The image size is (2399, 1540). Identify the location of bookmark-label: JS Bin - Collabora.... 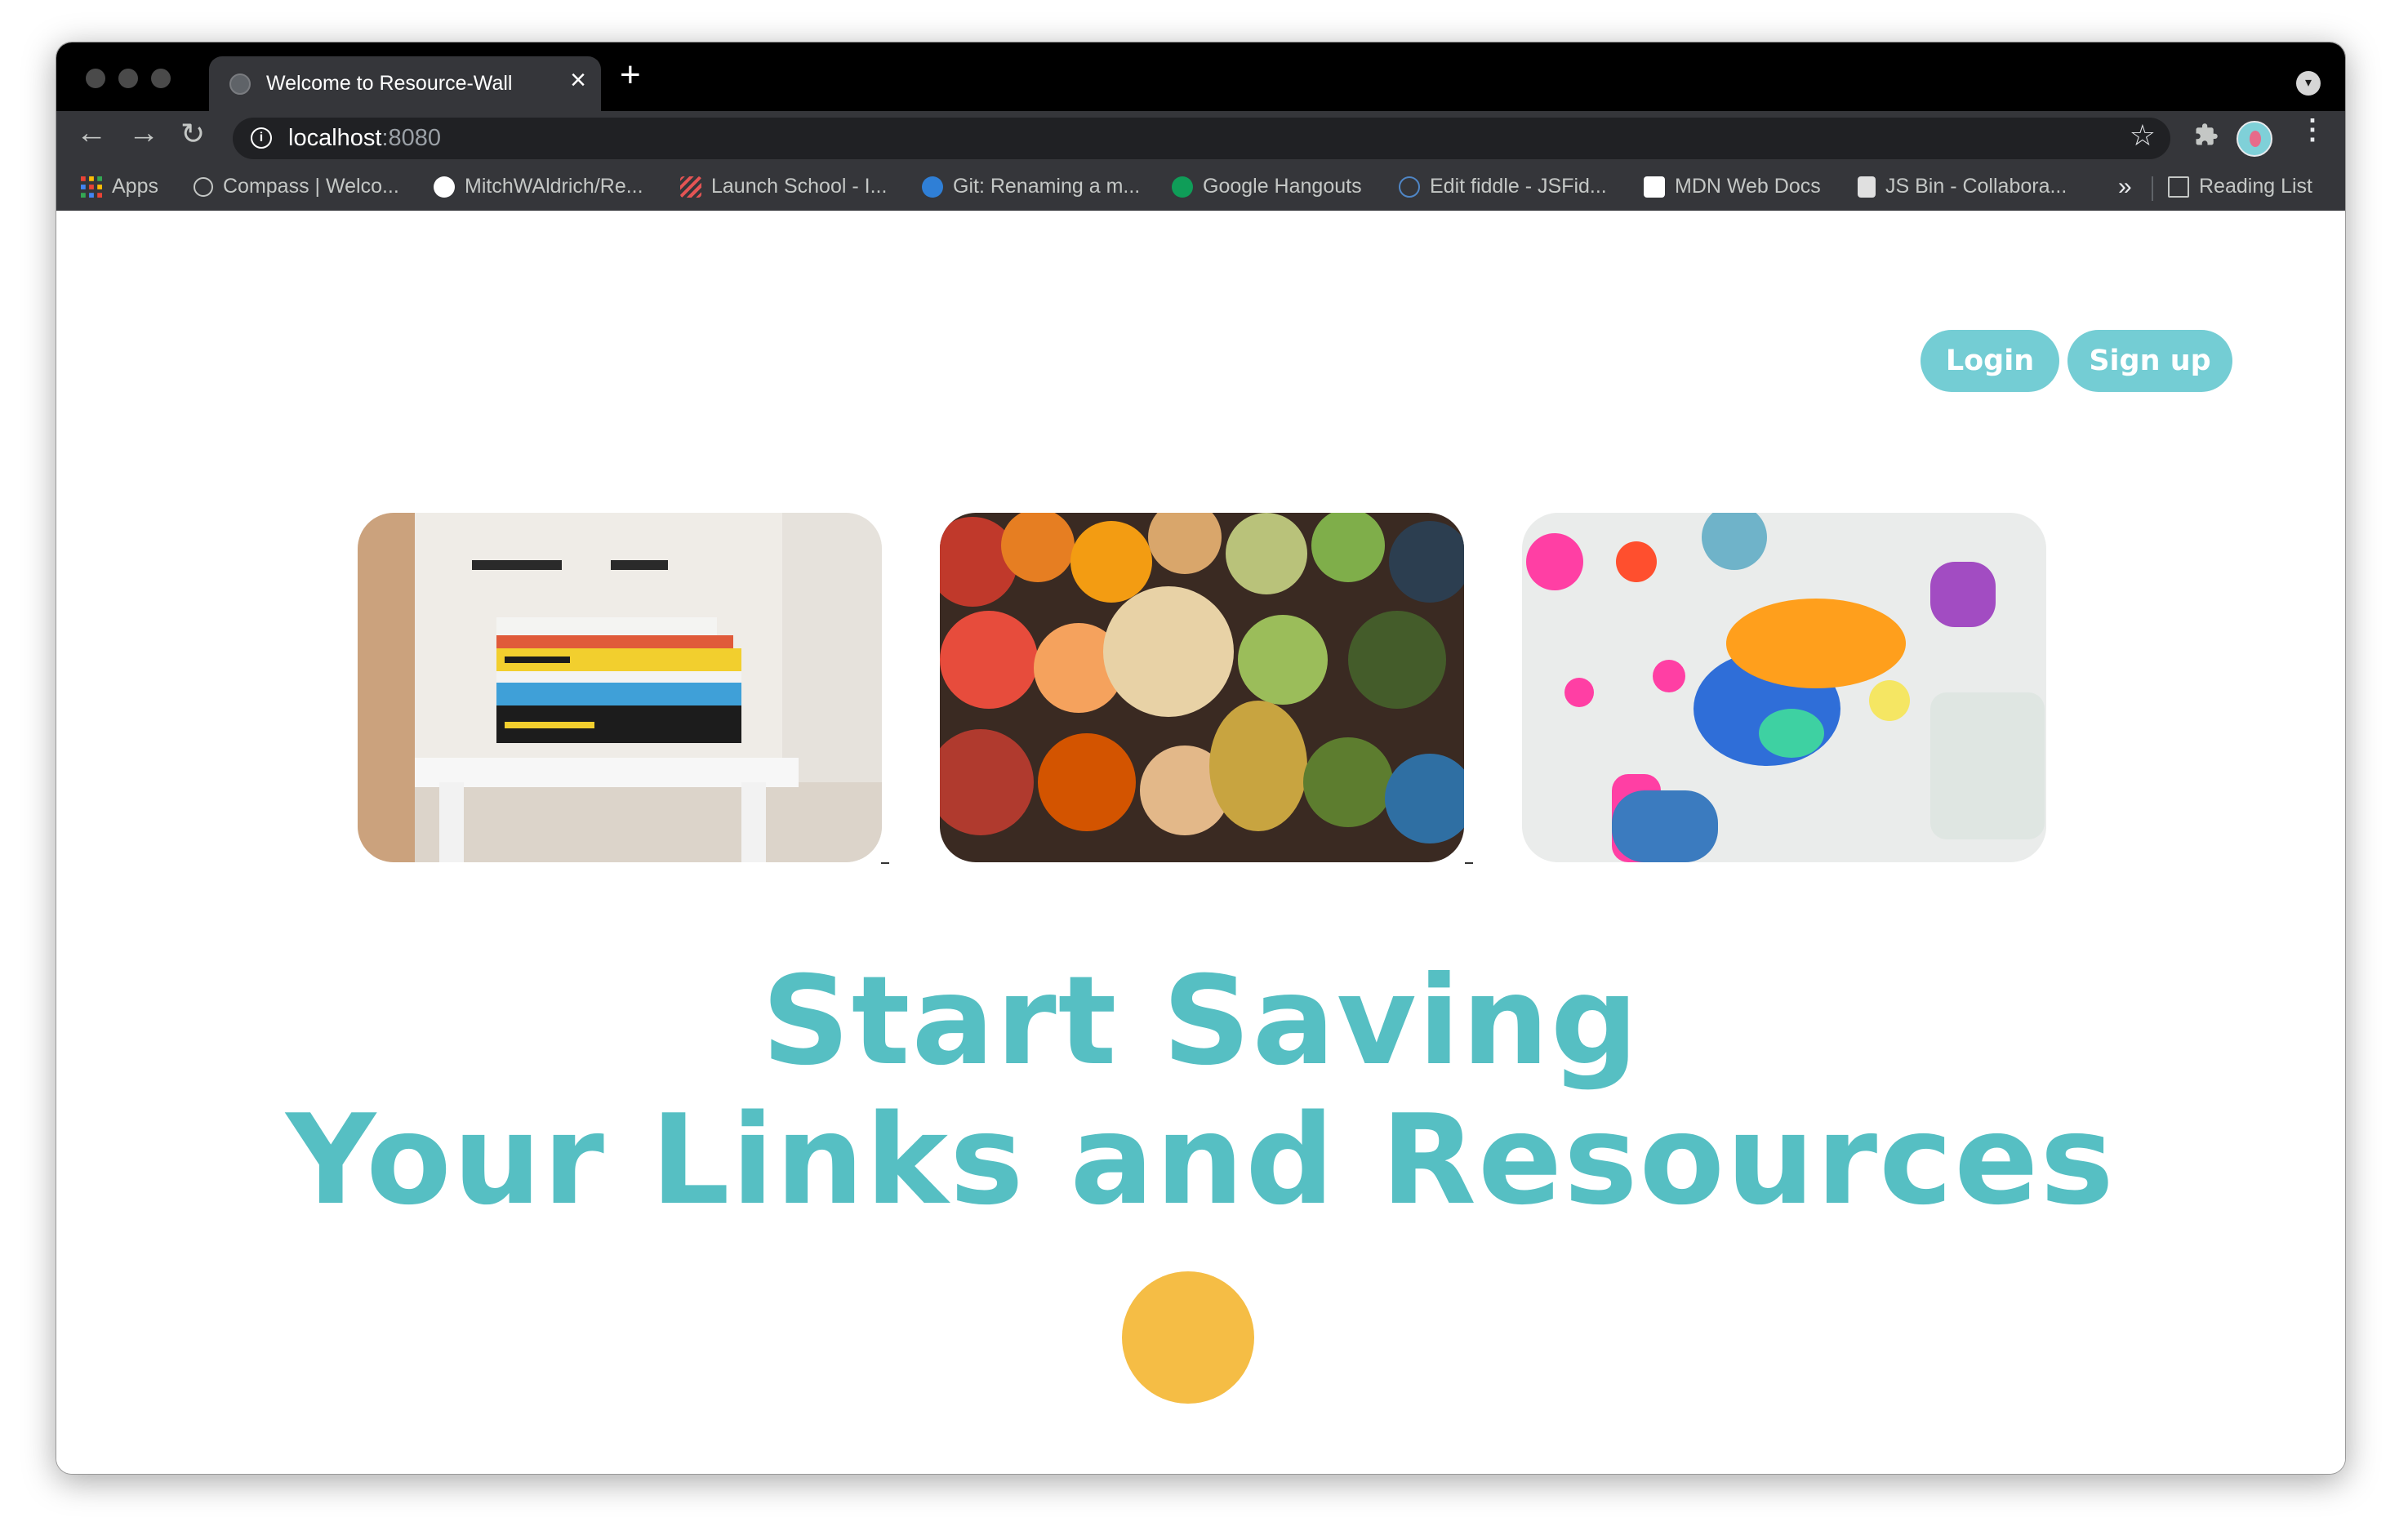
(1976, 186).